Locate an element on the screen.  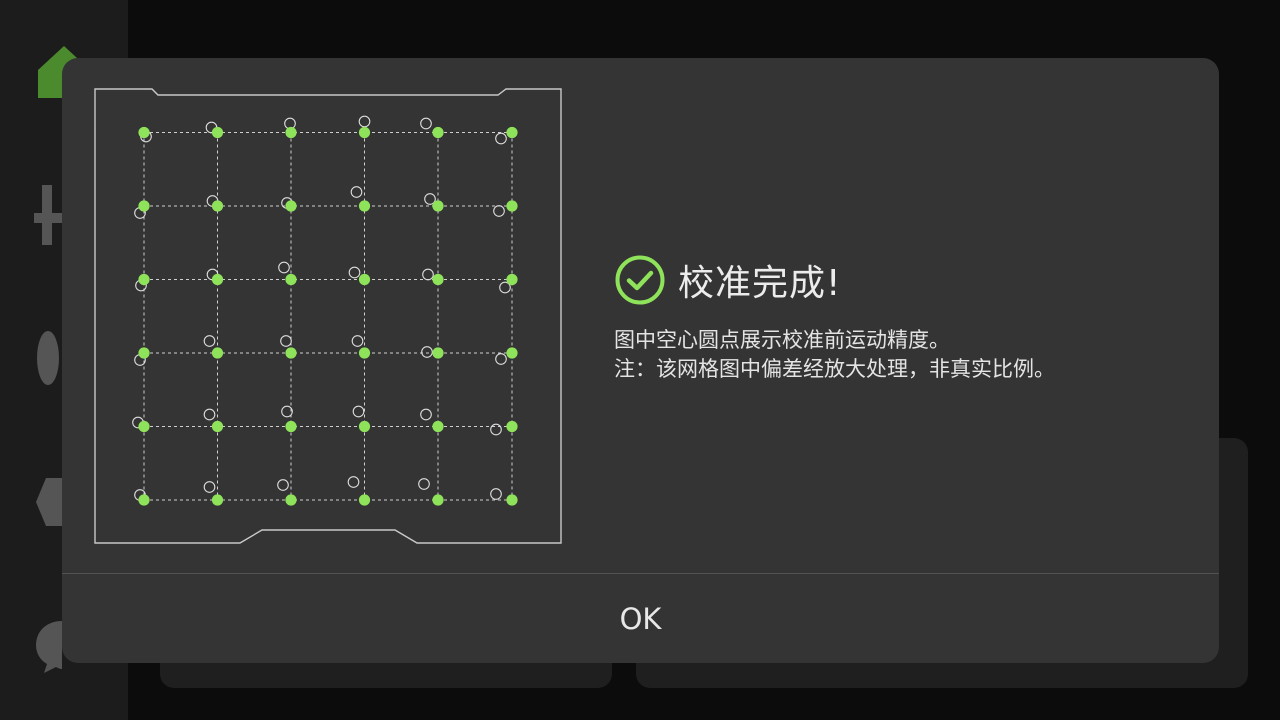
description-line: 注：该网格图中偏差经放大处理，非真实比例。 is located at coordinates (834, 369).